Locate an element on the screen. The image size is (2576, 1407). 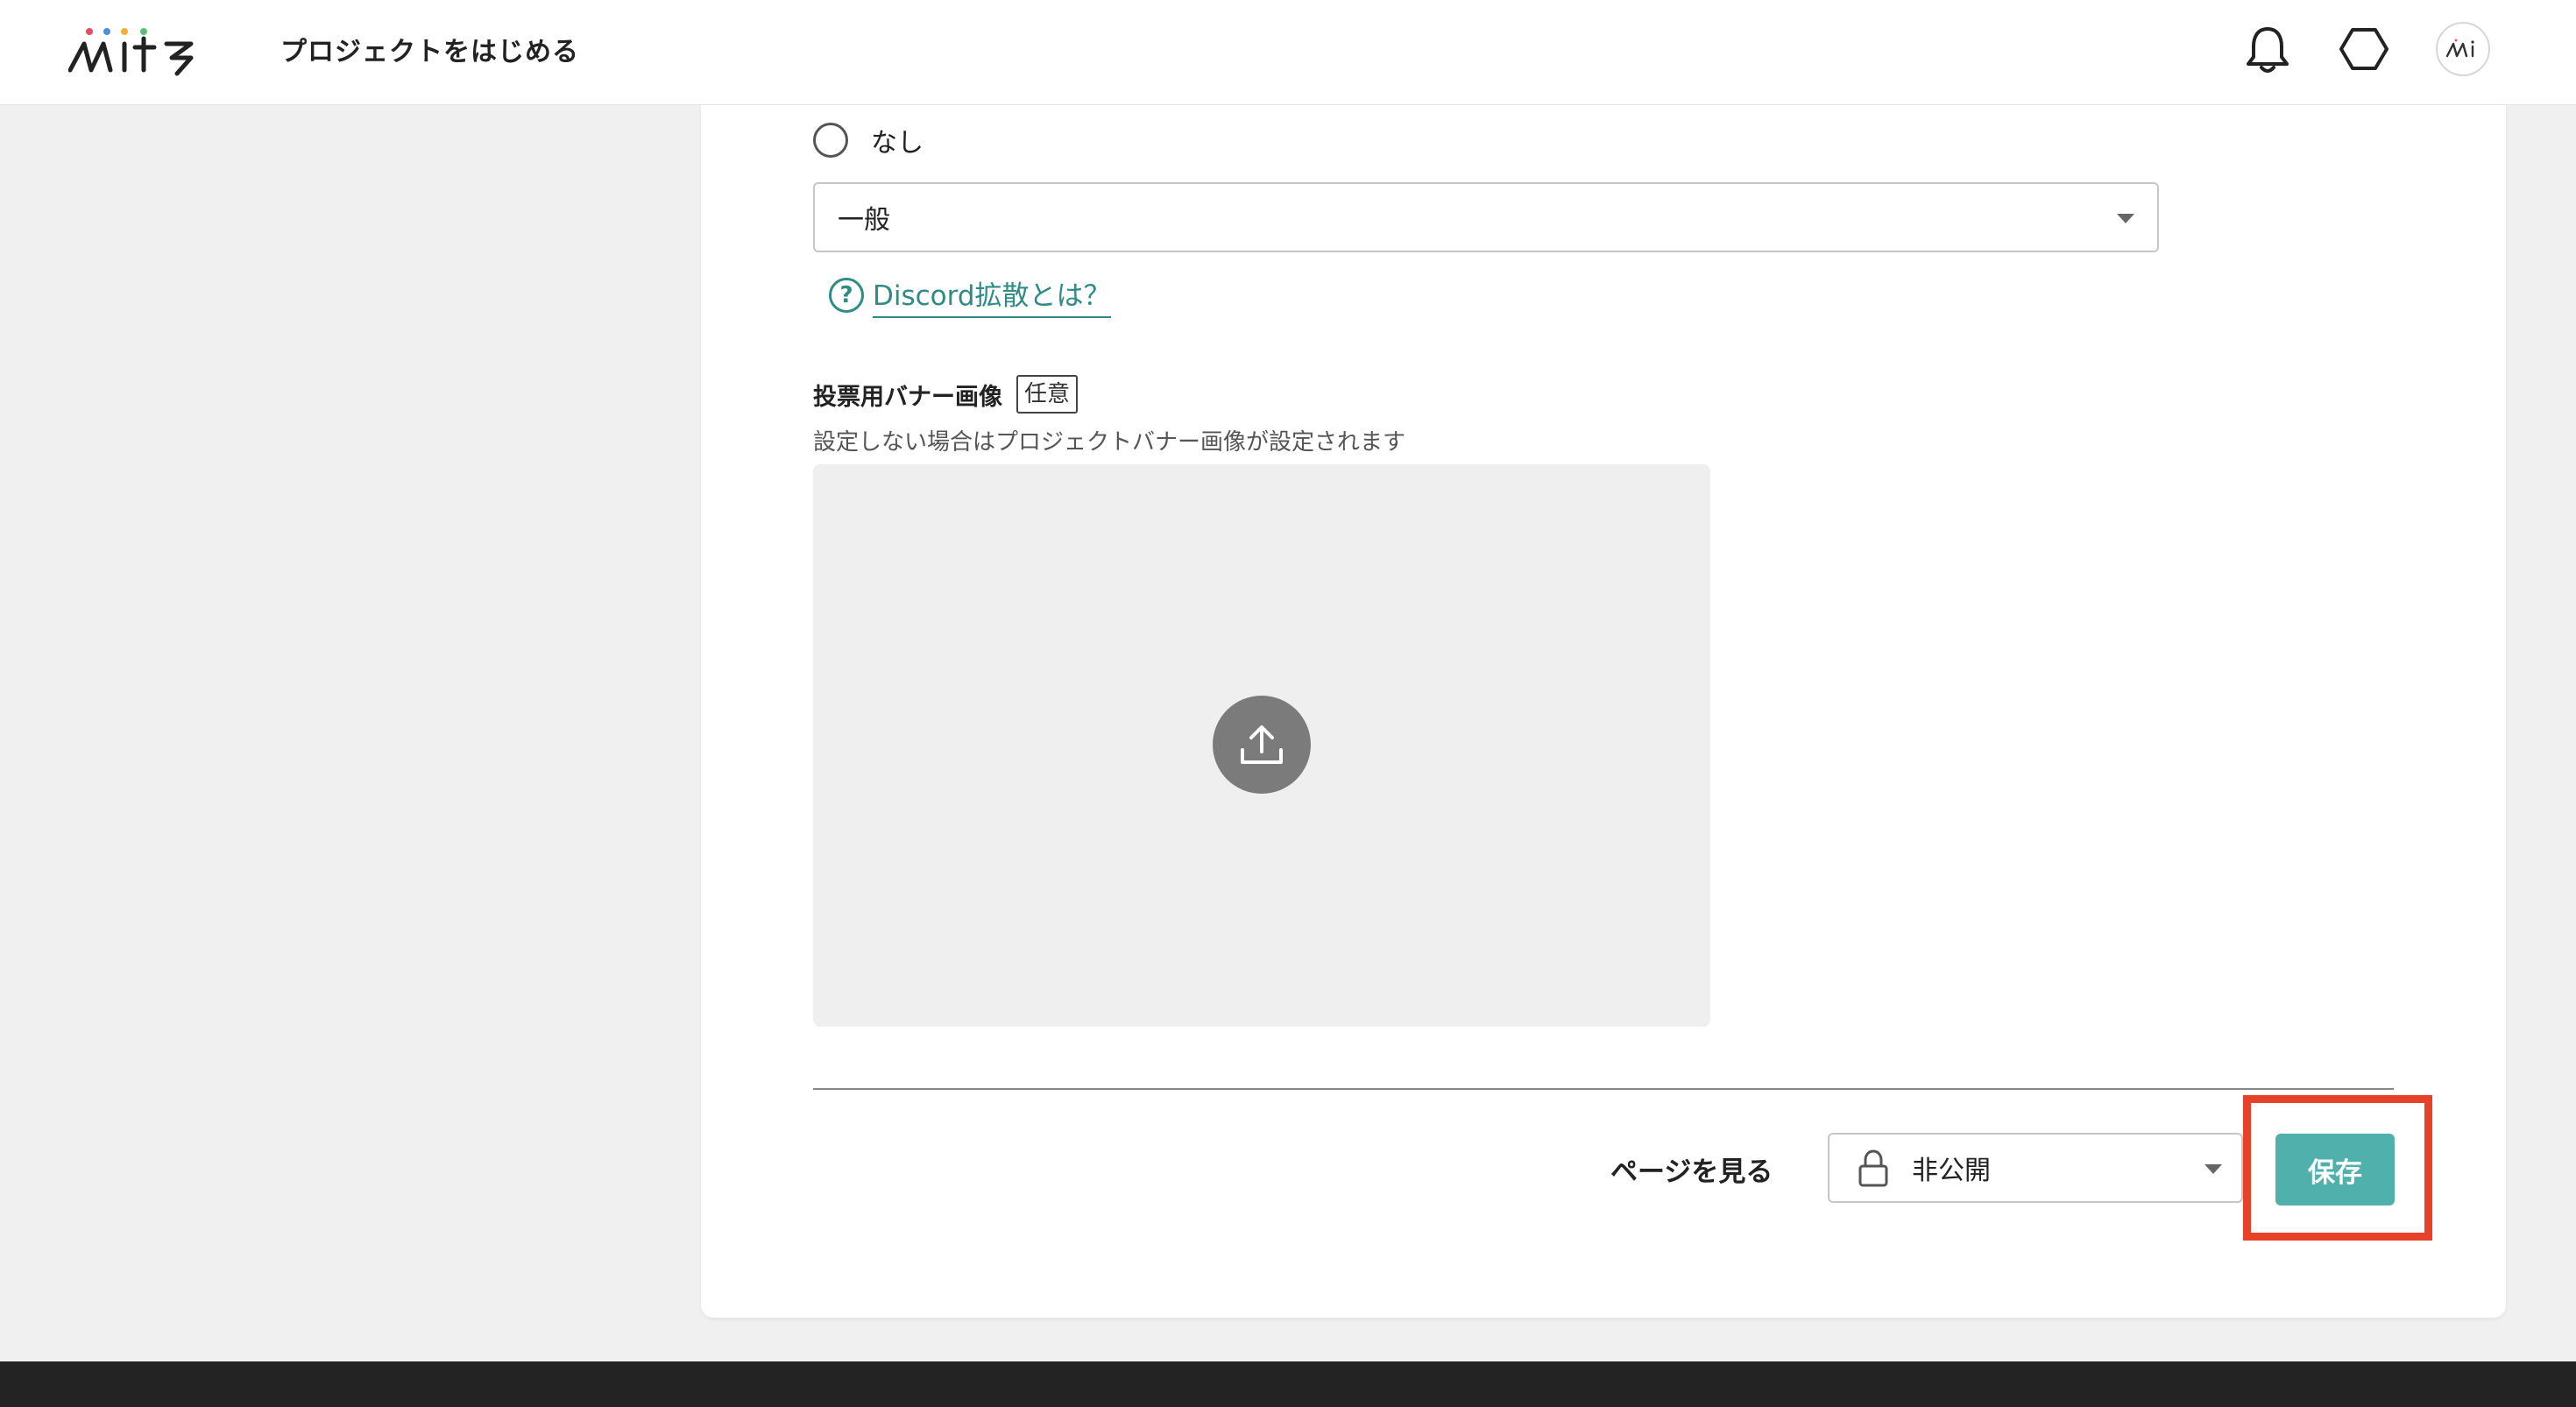
page-title: プロジェクトをはじめる is located at coordinates (429, 52).